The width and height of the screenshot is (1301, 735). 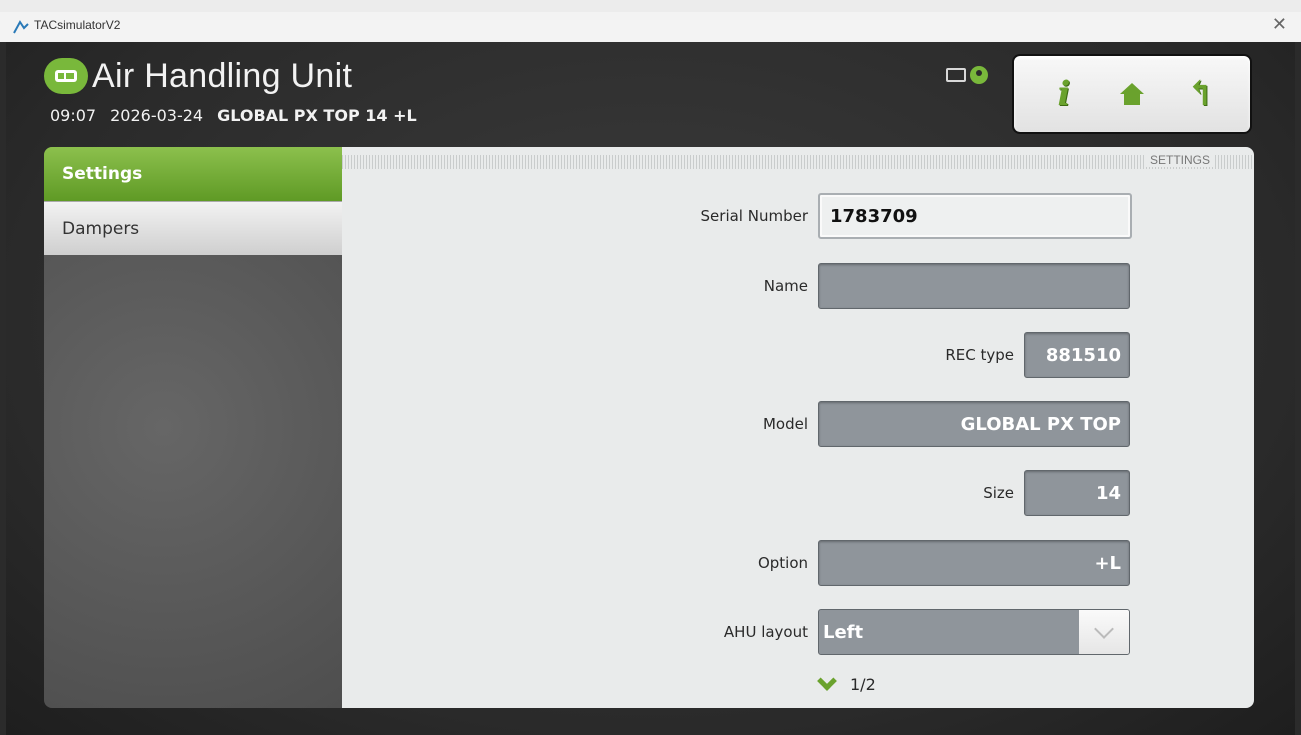 What do you see at coordinates (765, 632) in the screenshot?
I see `ahu-layout-label: AHU layout` at bounding box center [765, 632].